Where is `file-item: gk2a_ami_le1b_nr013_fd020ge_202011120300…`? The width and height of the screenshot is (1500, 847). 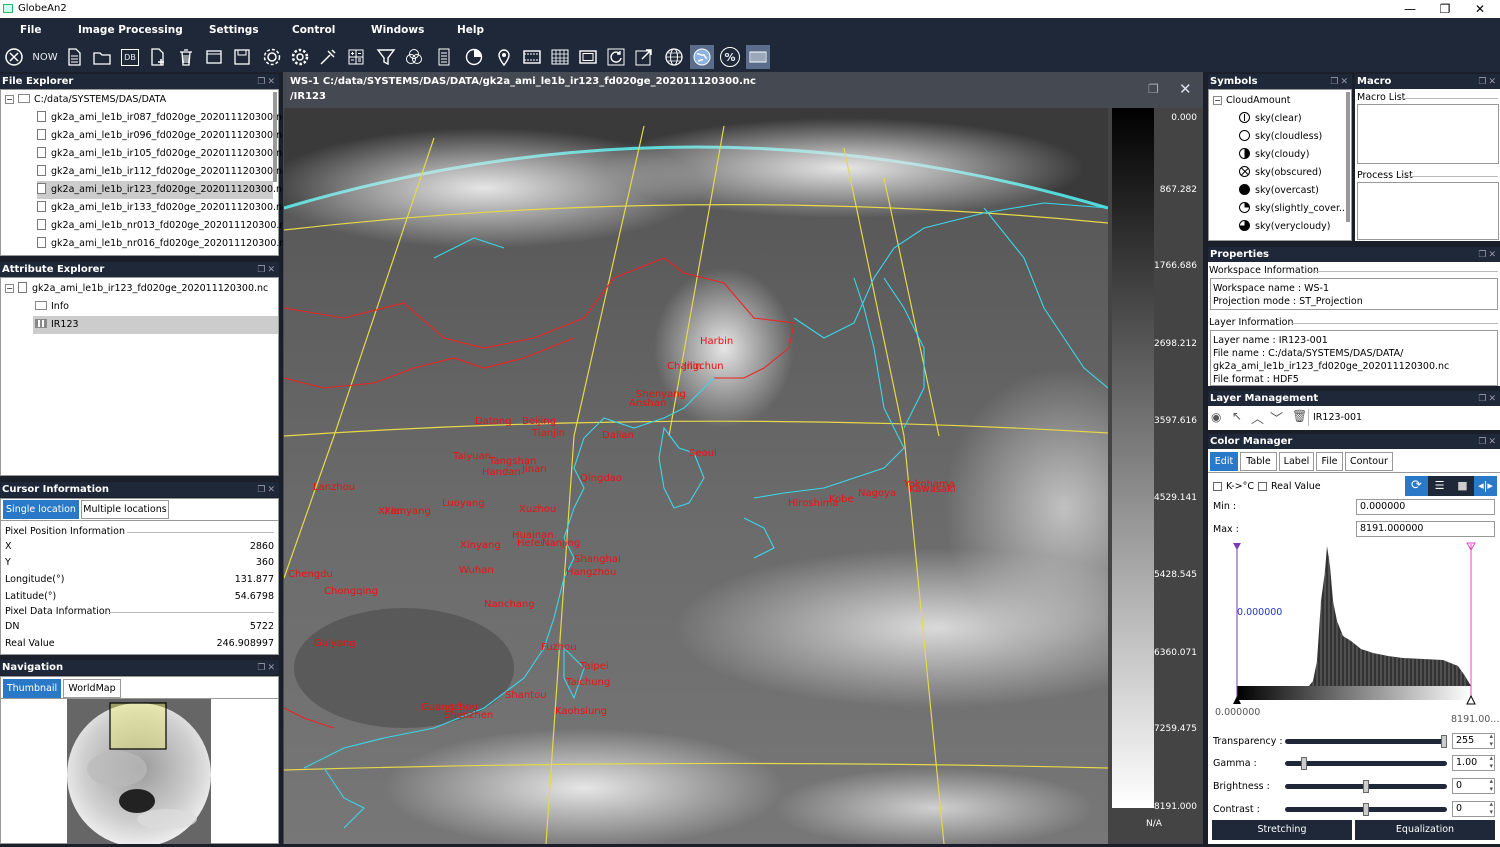
file-item: gk2a_ami_le1b_nr013_fd020ge_202011120300… is located at coordinates (164, 226).